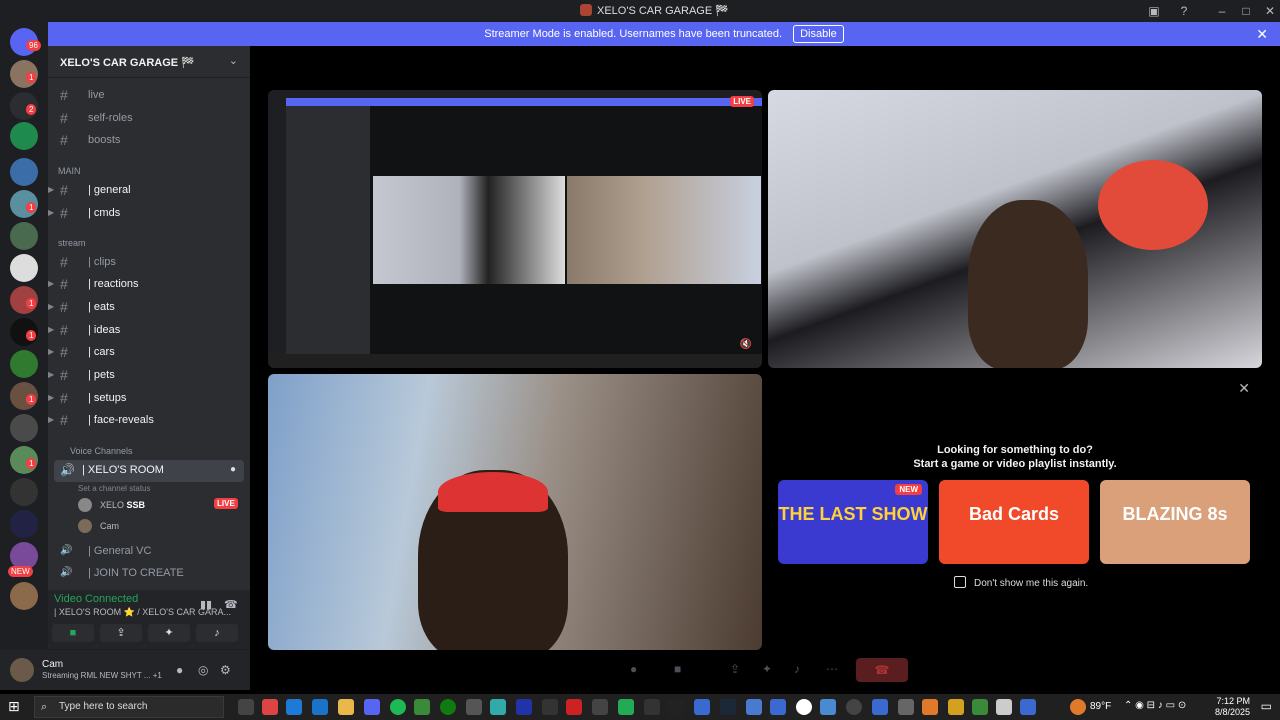 The height and width of the screenshot is (720, 1280). What do you see at coordinates (149, 118) in the screenshot?
I see `channel-item: # self-roles` at bounding box center [149, 118].